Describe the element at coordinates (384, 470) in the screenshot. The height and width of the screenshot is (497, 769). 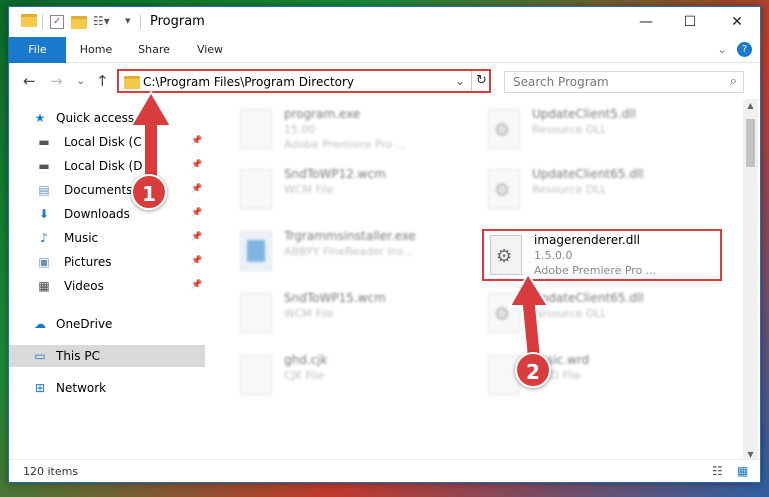
I see `status-bar: 120 items ☷ ▦` at that location.